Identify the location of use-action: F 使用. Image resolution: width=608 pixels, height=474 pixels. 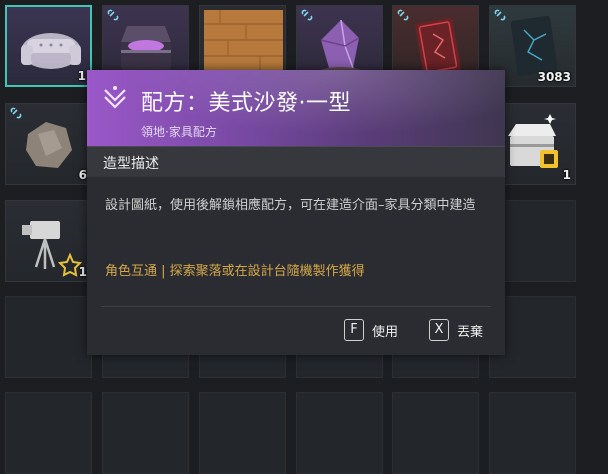
(371, 330).